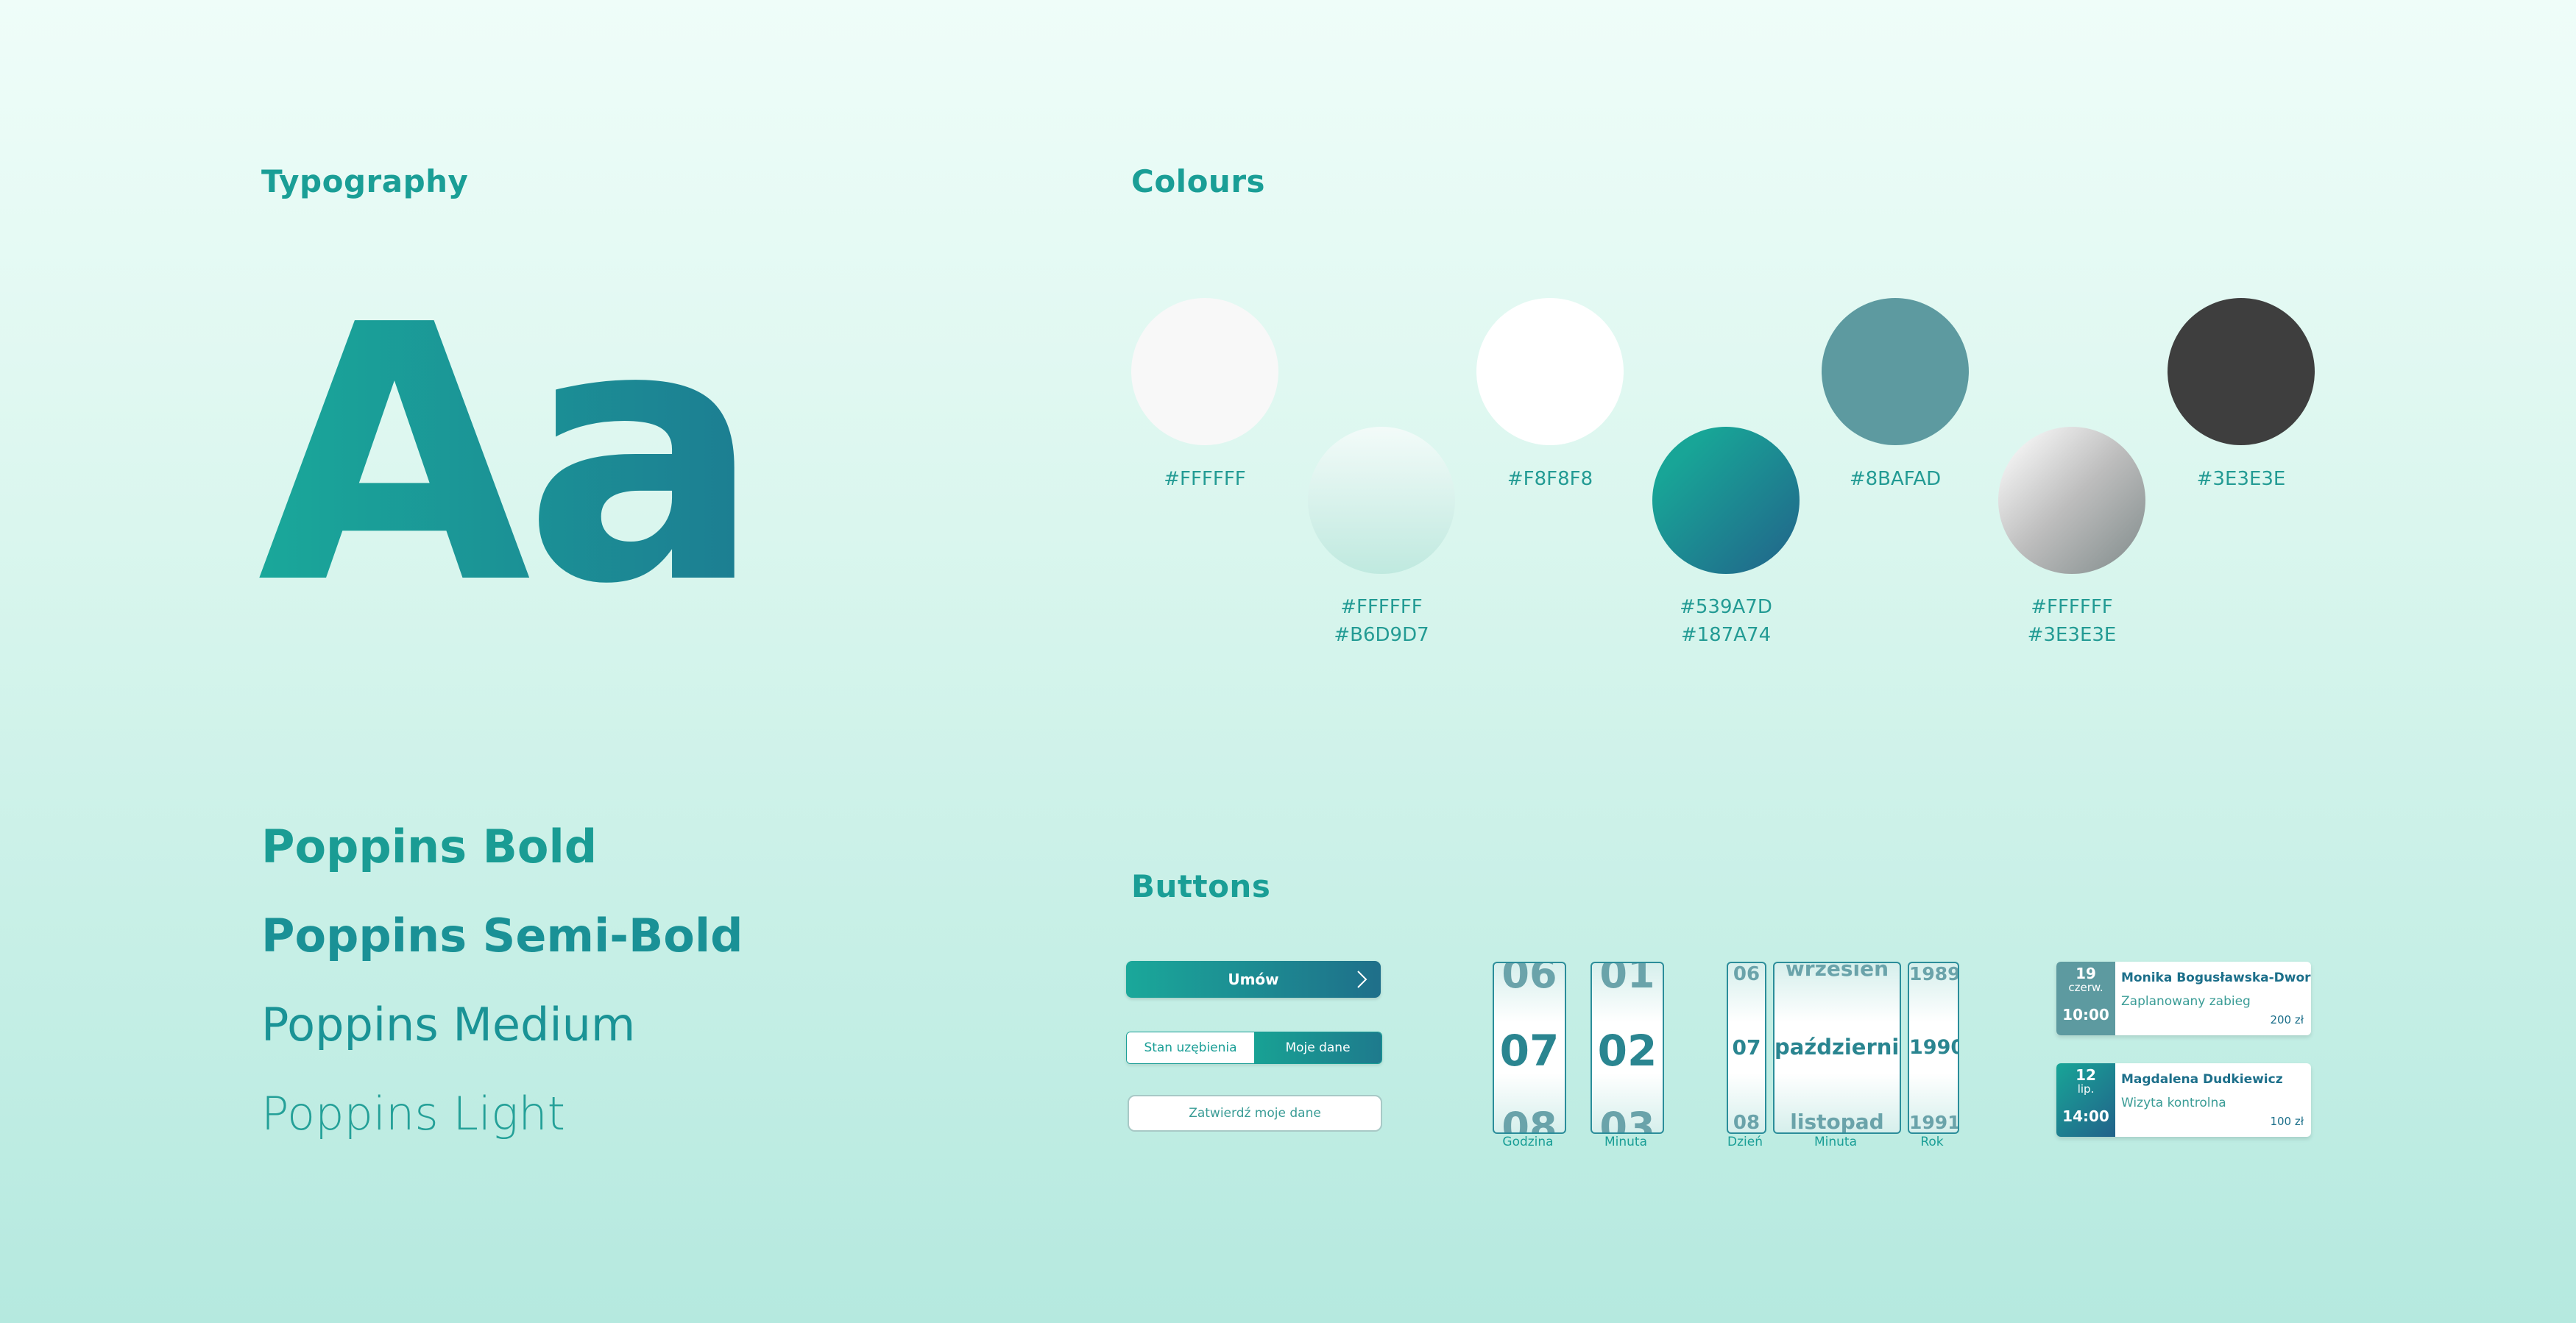  I want to click on tab-my-data: Moje dane, so click(1317, 1047).